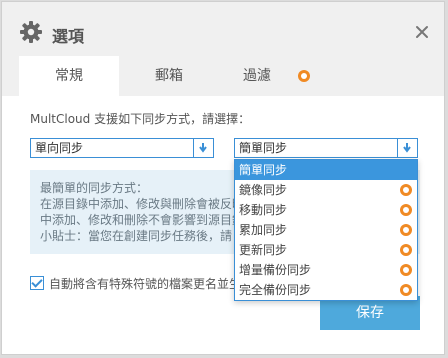  What do you see at coordinates (275, 270) in the screenshot?
I see `option-label: 增量備份同步` at bounding box center [275, 270].